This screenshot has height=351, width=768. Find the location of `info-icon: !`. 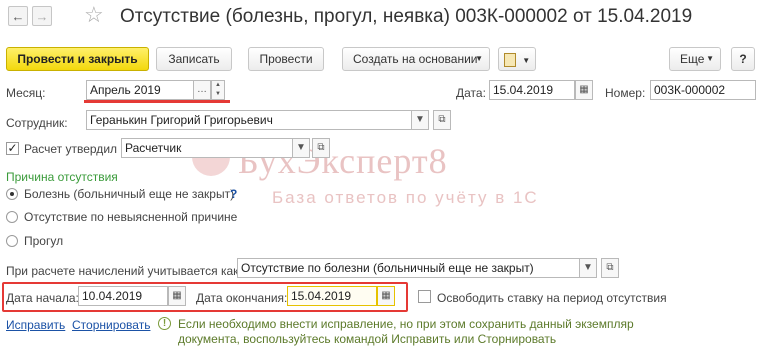

info-icon: ! is located at coordinates (164, 323).